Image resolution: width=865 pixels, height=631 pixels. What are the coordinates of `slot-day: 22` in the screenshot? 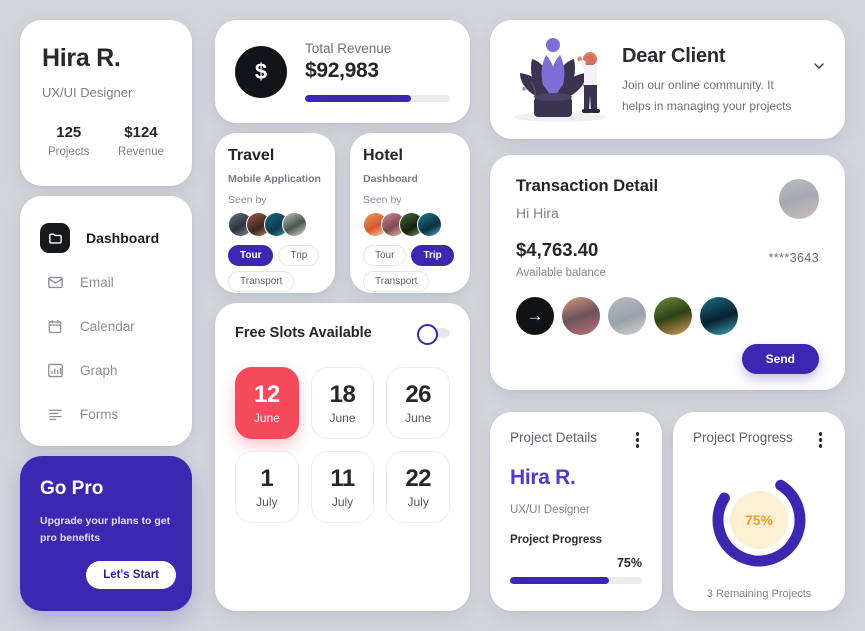 It's located at (418, 478).